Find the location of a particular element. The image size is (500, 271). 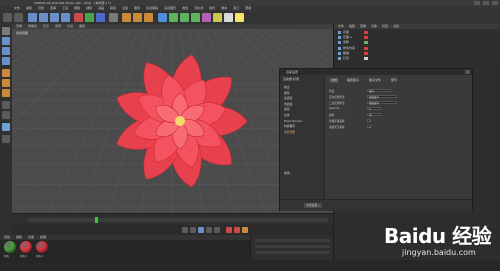

deformer-icon is located at coordinates (206, 17).